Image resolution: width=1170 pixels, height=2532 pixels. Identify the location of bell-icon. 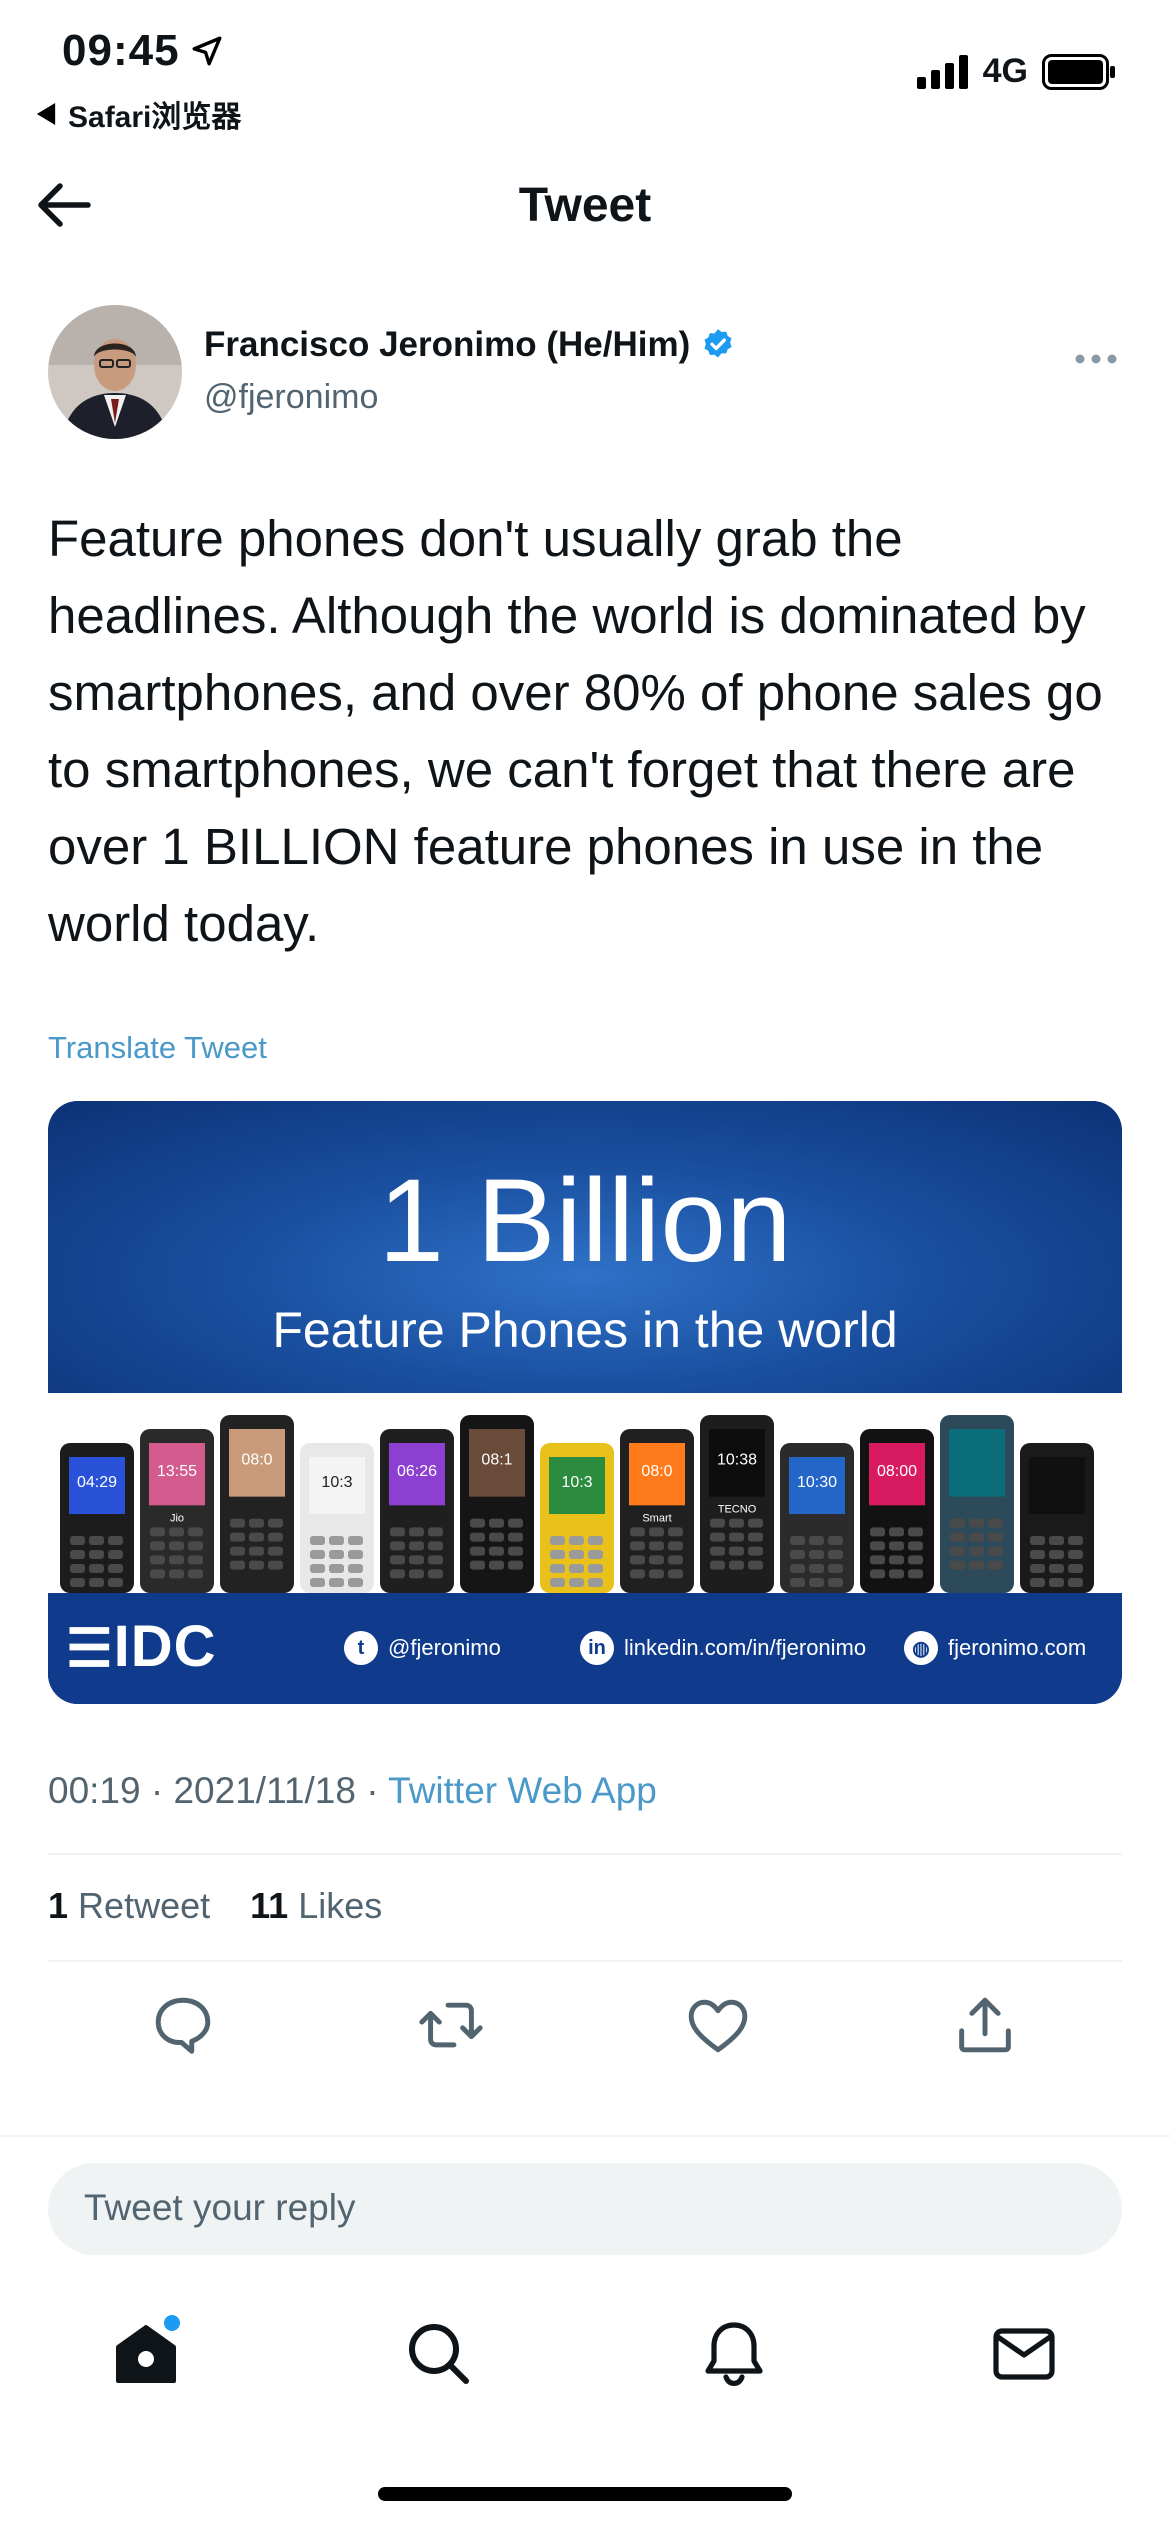
(734, 2354).